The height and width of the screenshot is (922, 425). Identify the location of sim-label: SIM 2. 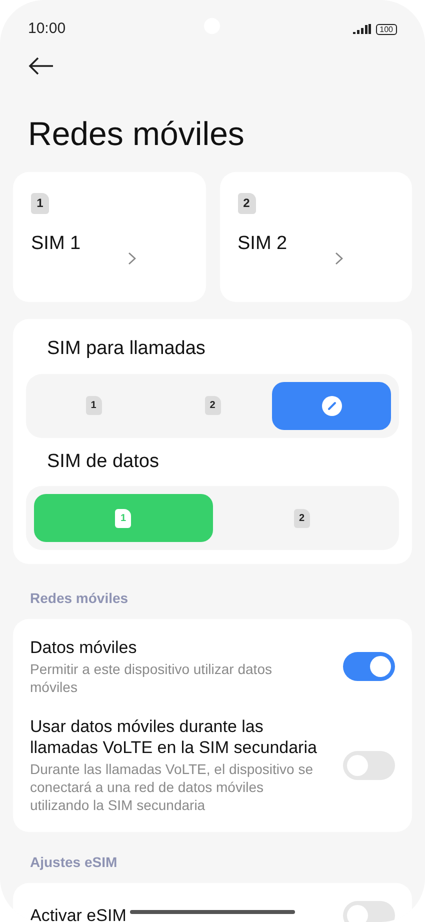
(263, 244).